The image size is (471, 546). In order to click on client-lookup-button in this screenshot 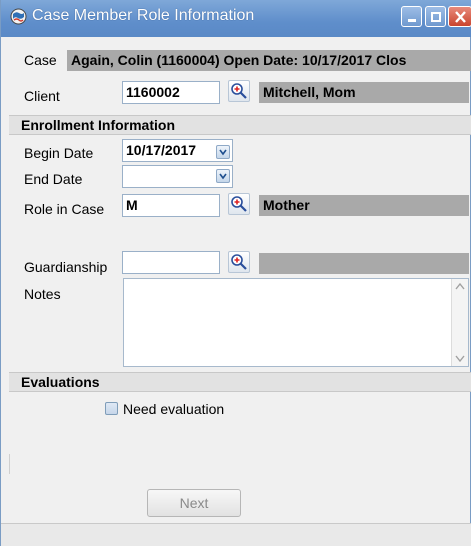, I will do `click(239, 91)`.